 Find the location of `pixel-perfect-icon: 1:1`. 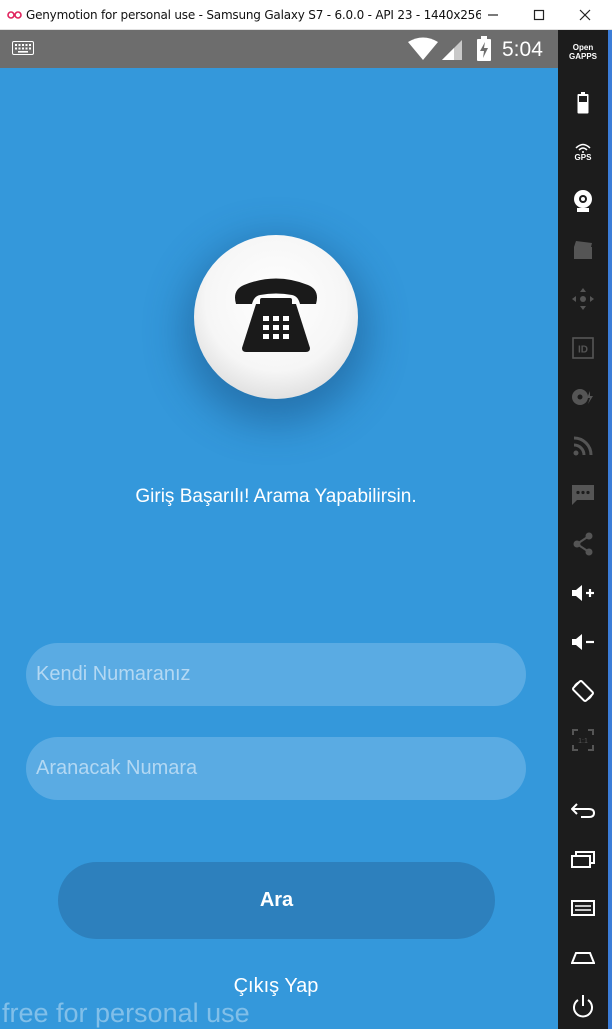

pixel-perfect-icon: 1:1 is located at coordinates (583, 740).